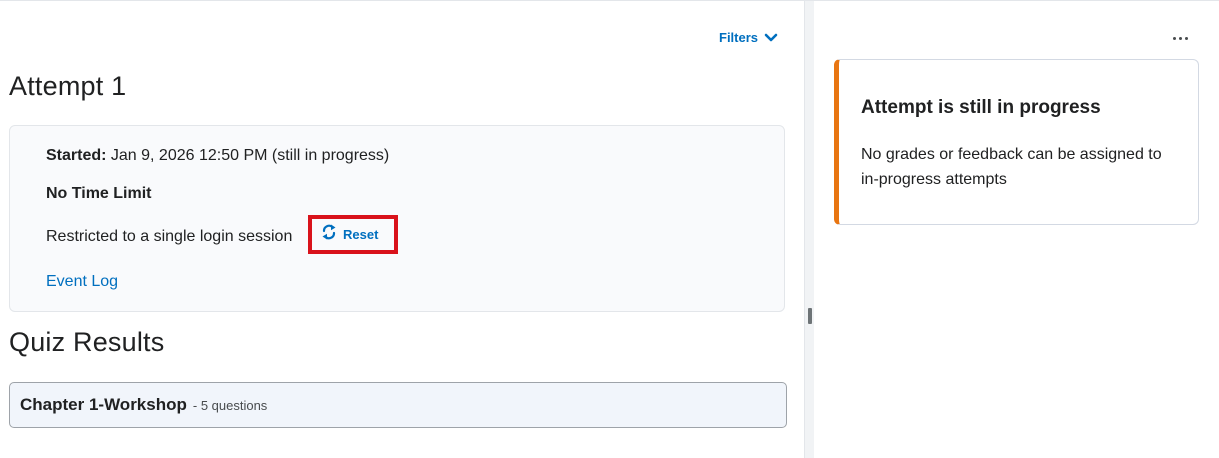 Image resolution: width=1219 pixels, height=458 pixels. I want to click on started-value: Jan 9, 2026 12:50 PM (still in progress), so click(248, 155).